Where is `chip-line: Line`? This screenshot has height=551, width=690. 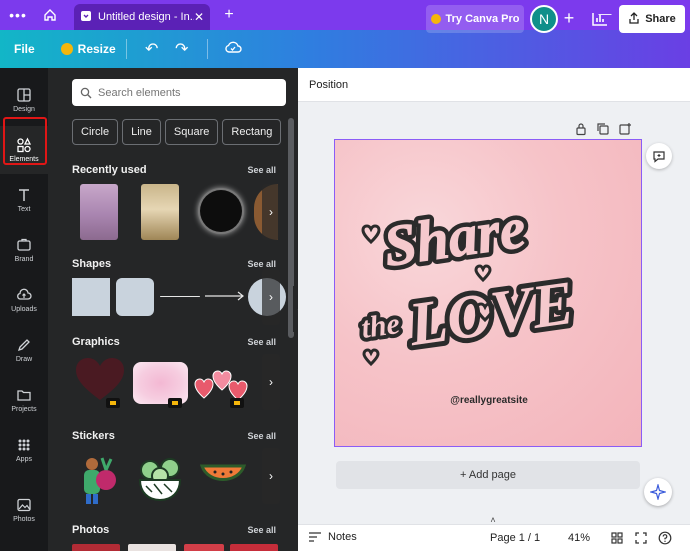 chip-line: Line is located at coordinates (141, 132).